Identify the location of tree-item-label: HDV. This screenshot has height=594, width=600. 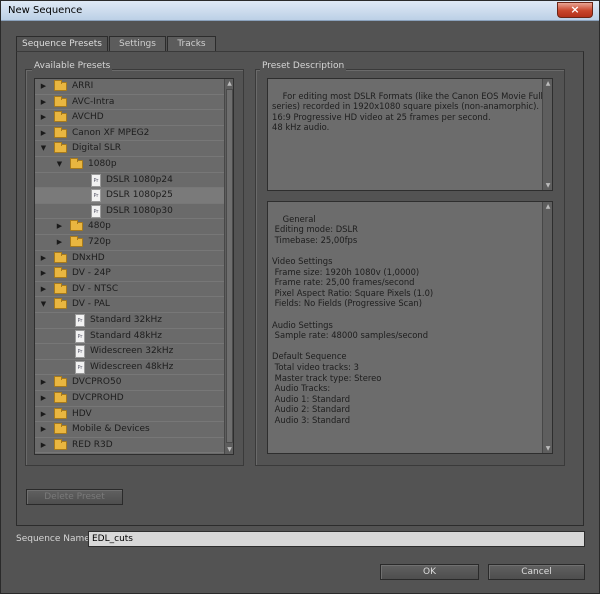
(82, 413).